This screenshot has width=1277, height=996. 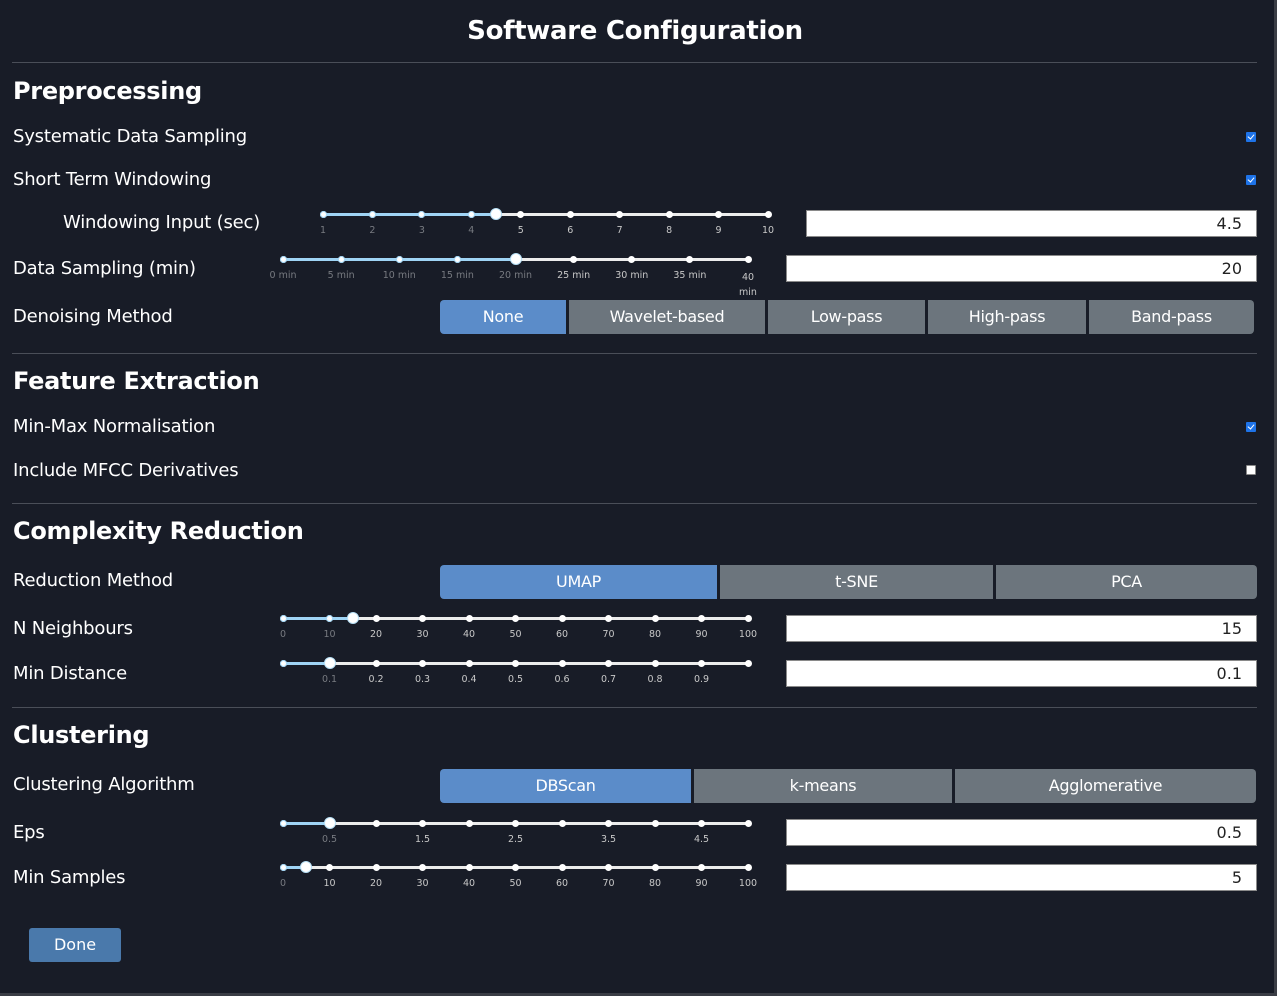 What do you see at coordinates (1021, 877) in the screenshot?
I see `min-samples-field: 5` at bounding box center [1021, 877].